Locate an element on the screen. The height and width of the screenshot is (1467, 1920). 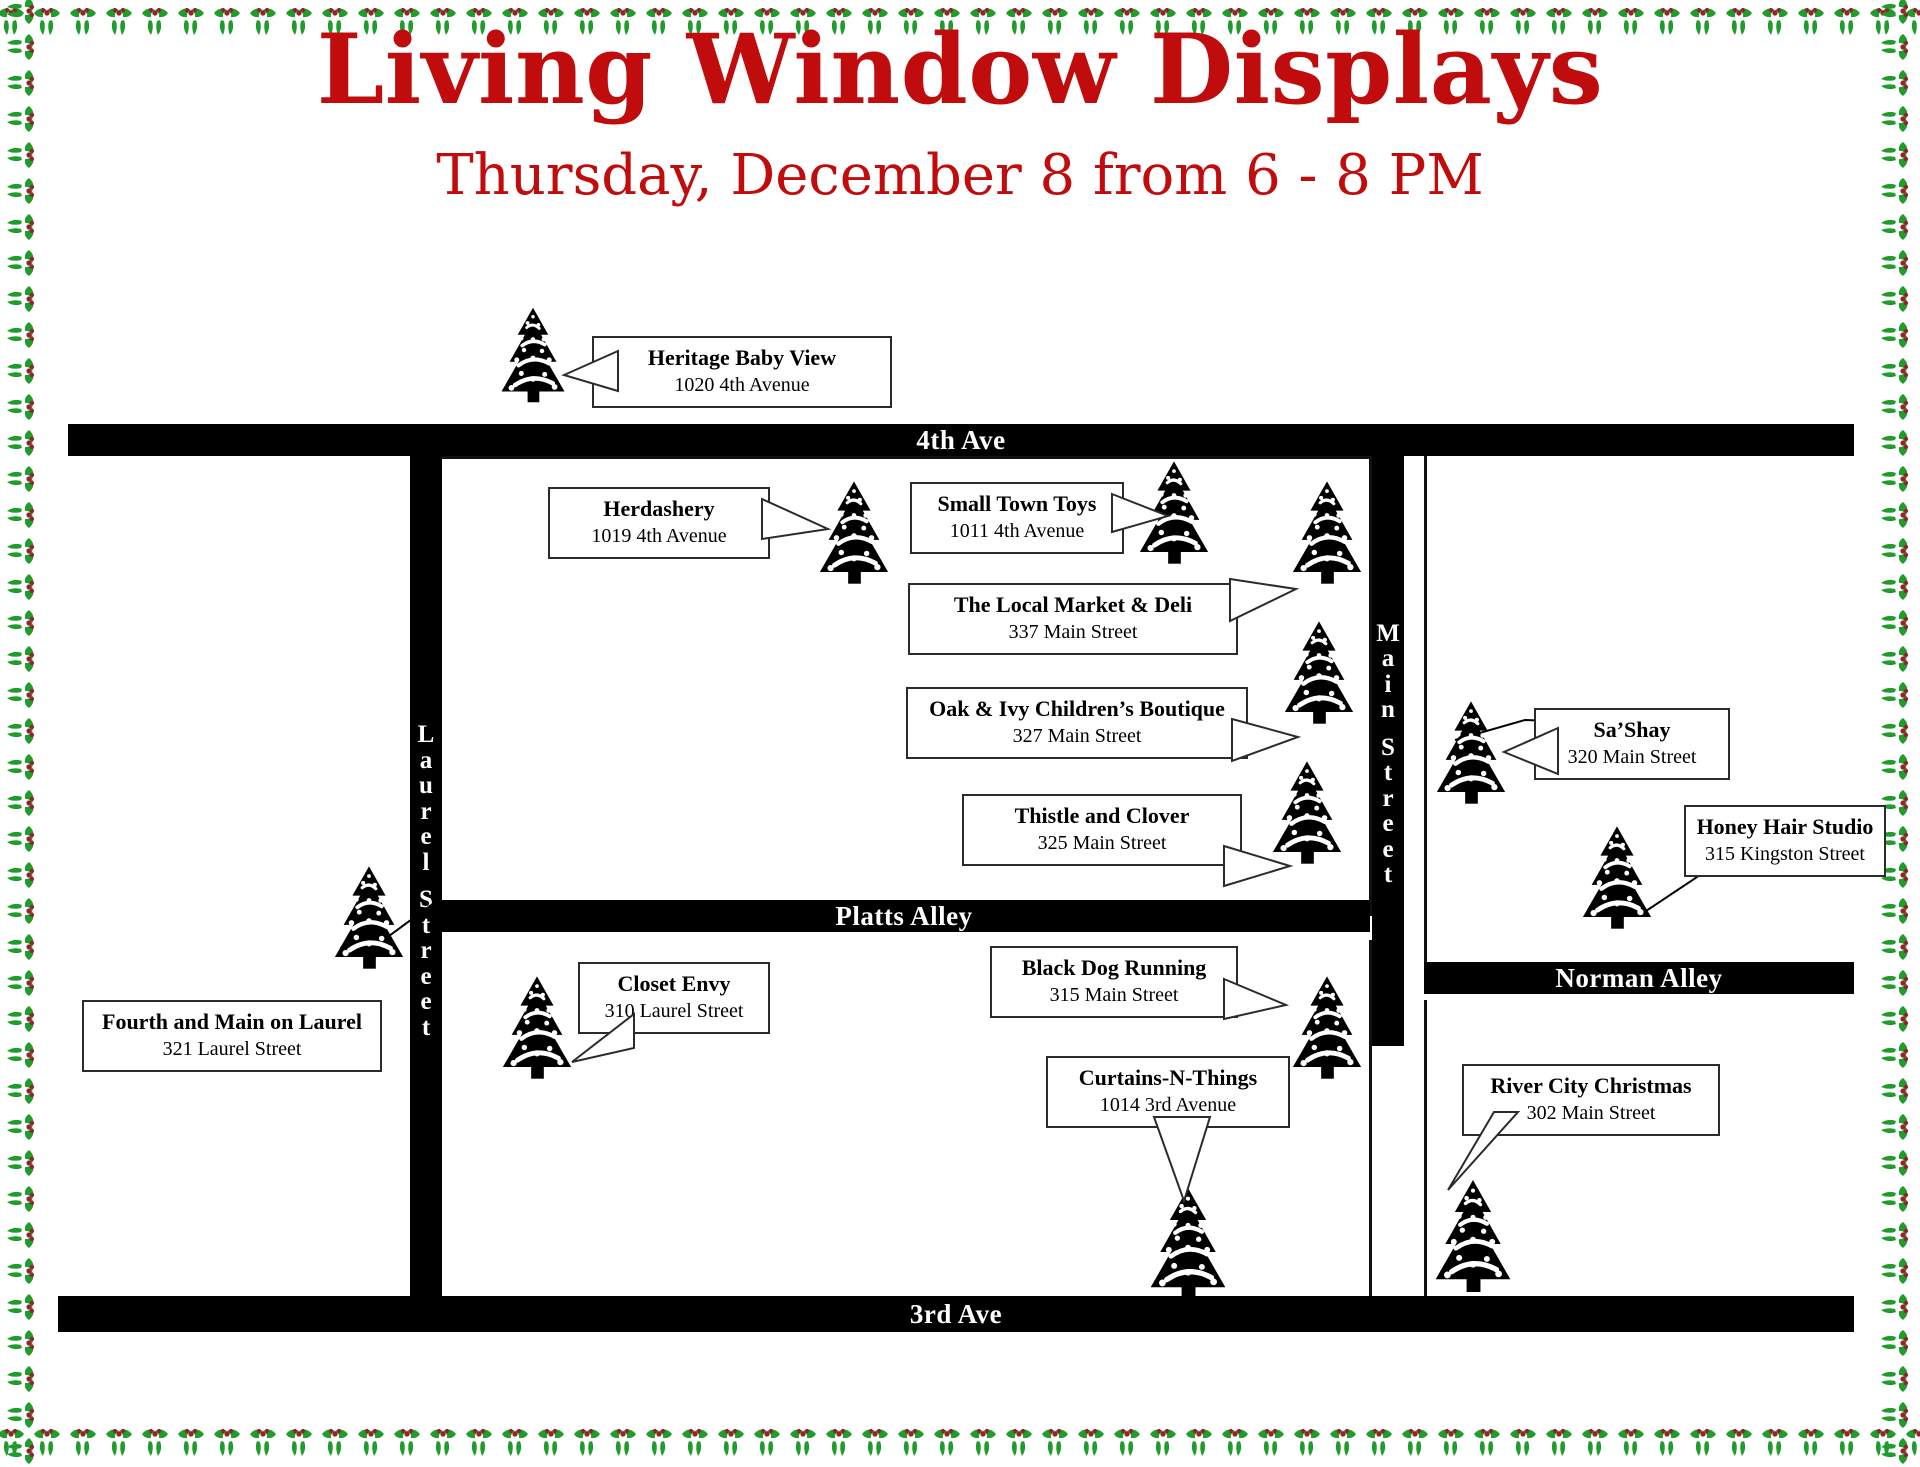
location-address: 321 Laurel Street is located at coordinates (232, 1048).